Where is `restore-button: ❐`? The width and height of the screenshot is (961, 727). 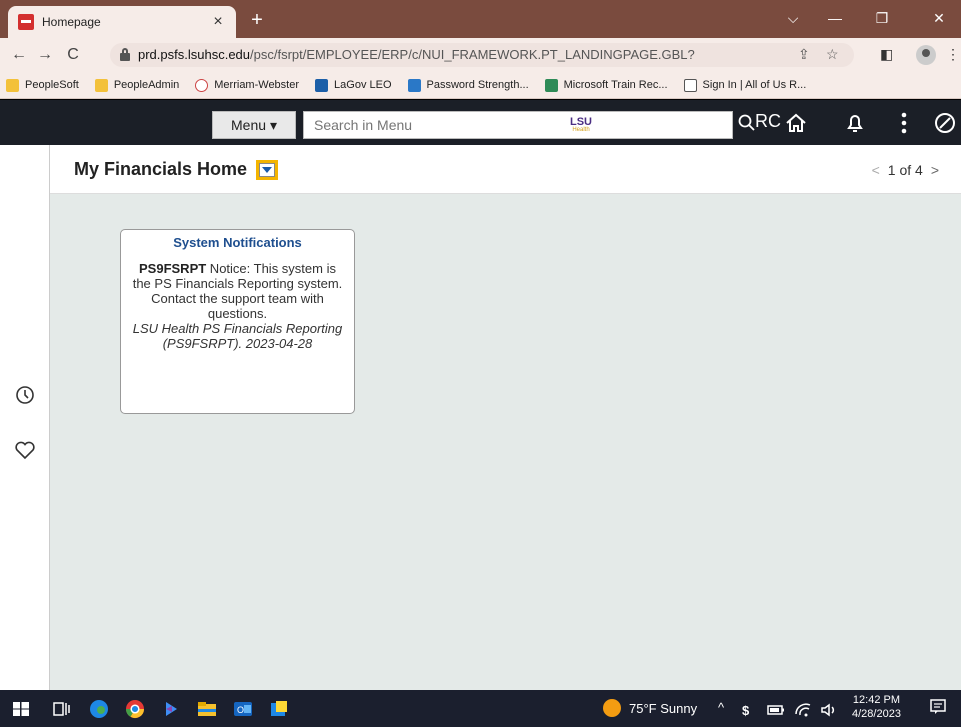
restore-button: ❐ is located at coordinates (882, 18).